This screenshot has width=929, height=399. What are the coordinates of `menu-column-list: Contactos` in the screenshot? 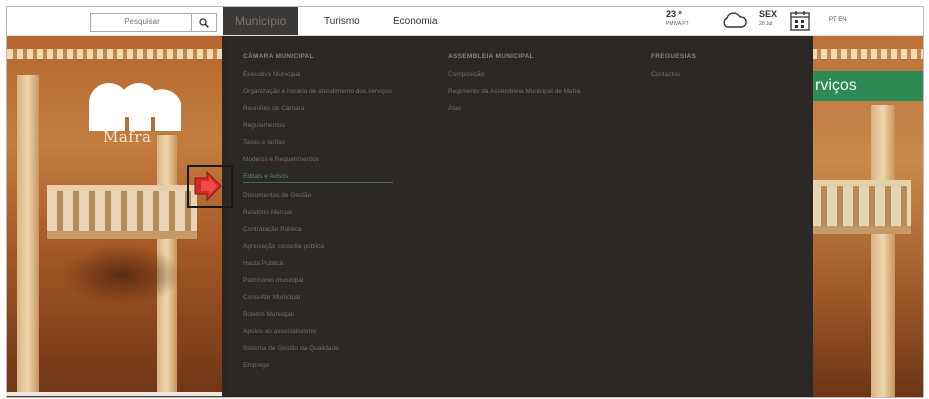 It's located at (711, 74).